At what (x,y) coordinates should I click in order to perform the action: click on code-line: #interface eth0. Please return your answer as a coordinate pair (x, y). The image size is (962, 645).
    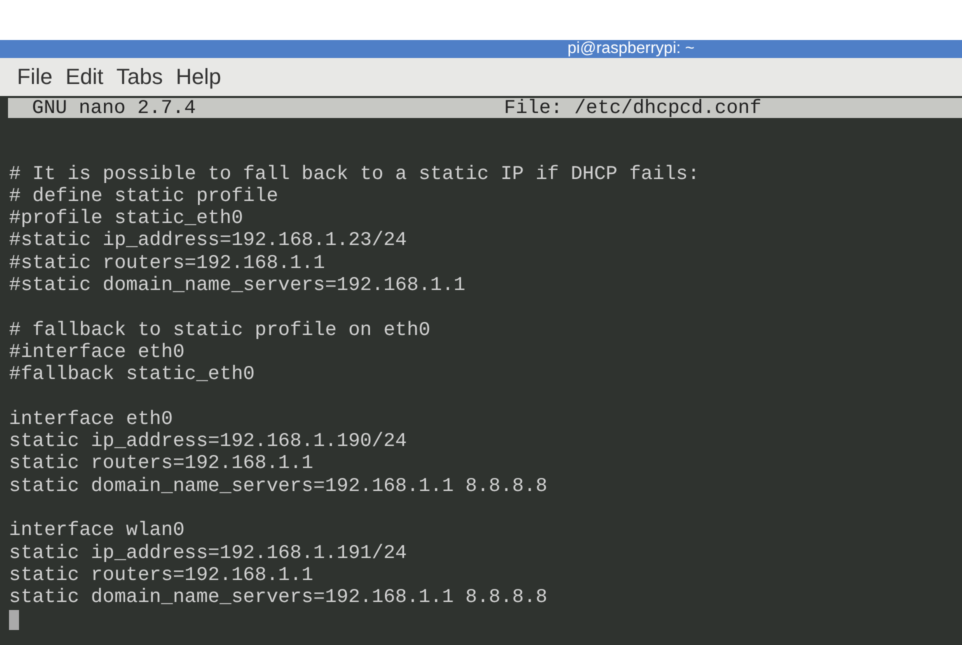
    Looking at the image, I should click on (97, 352).